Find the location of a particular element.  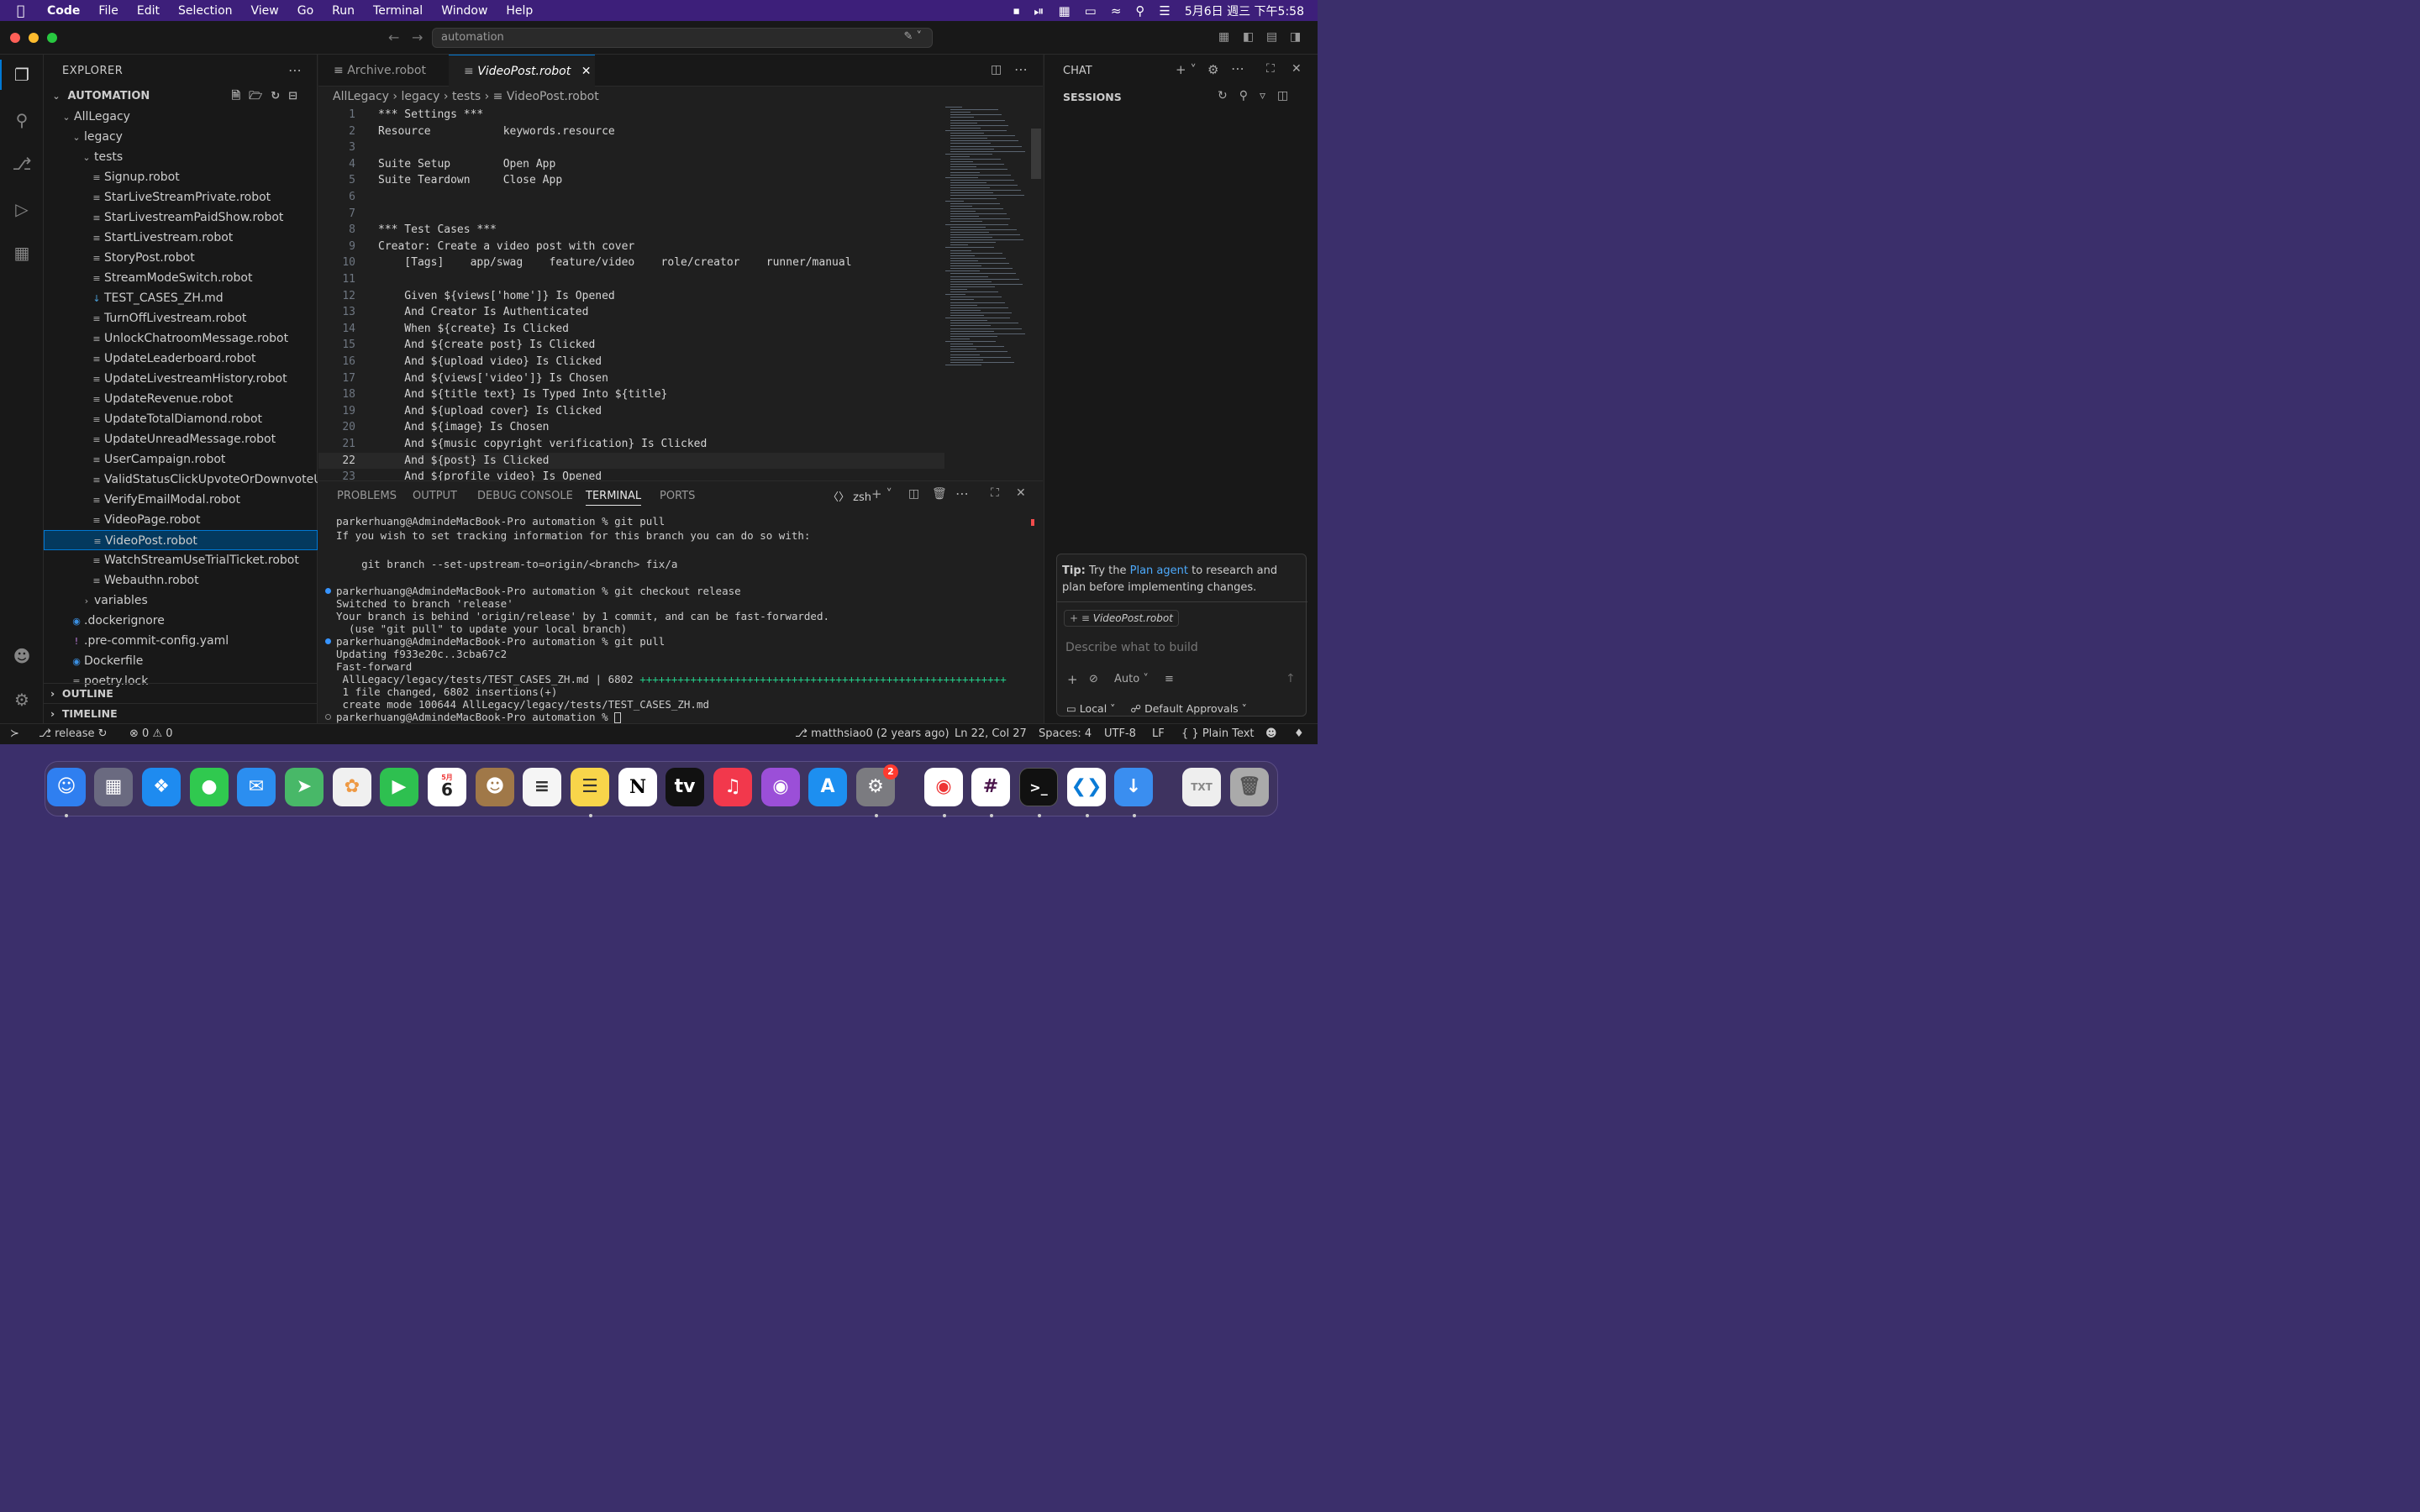

battery-icon: ▭ is located at coordinates (1091, 10).